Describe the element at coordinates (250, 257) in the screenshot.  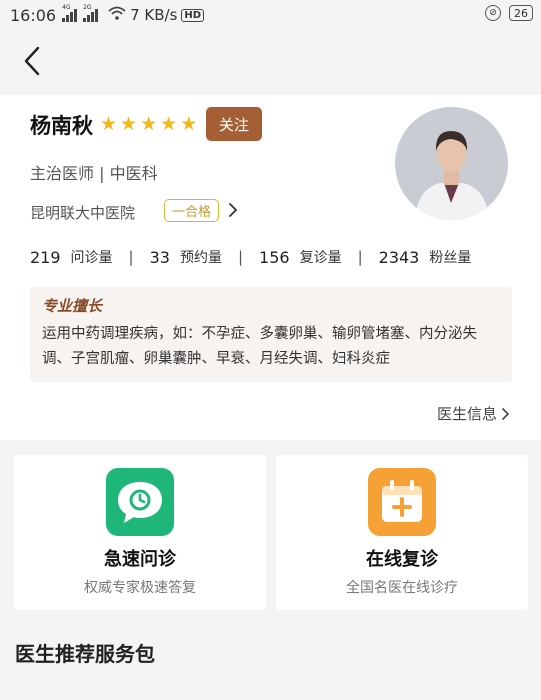
I see `doctor-stats: 219 问诊量 | 33 预约量 | 156 复诊量 | 2343 粉丝量` at that location.